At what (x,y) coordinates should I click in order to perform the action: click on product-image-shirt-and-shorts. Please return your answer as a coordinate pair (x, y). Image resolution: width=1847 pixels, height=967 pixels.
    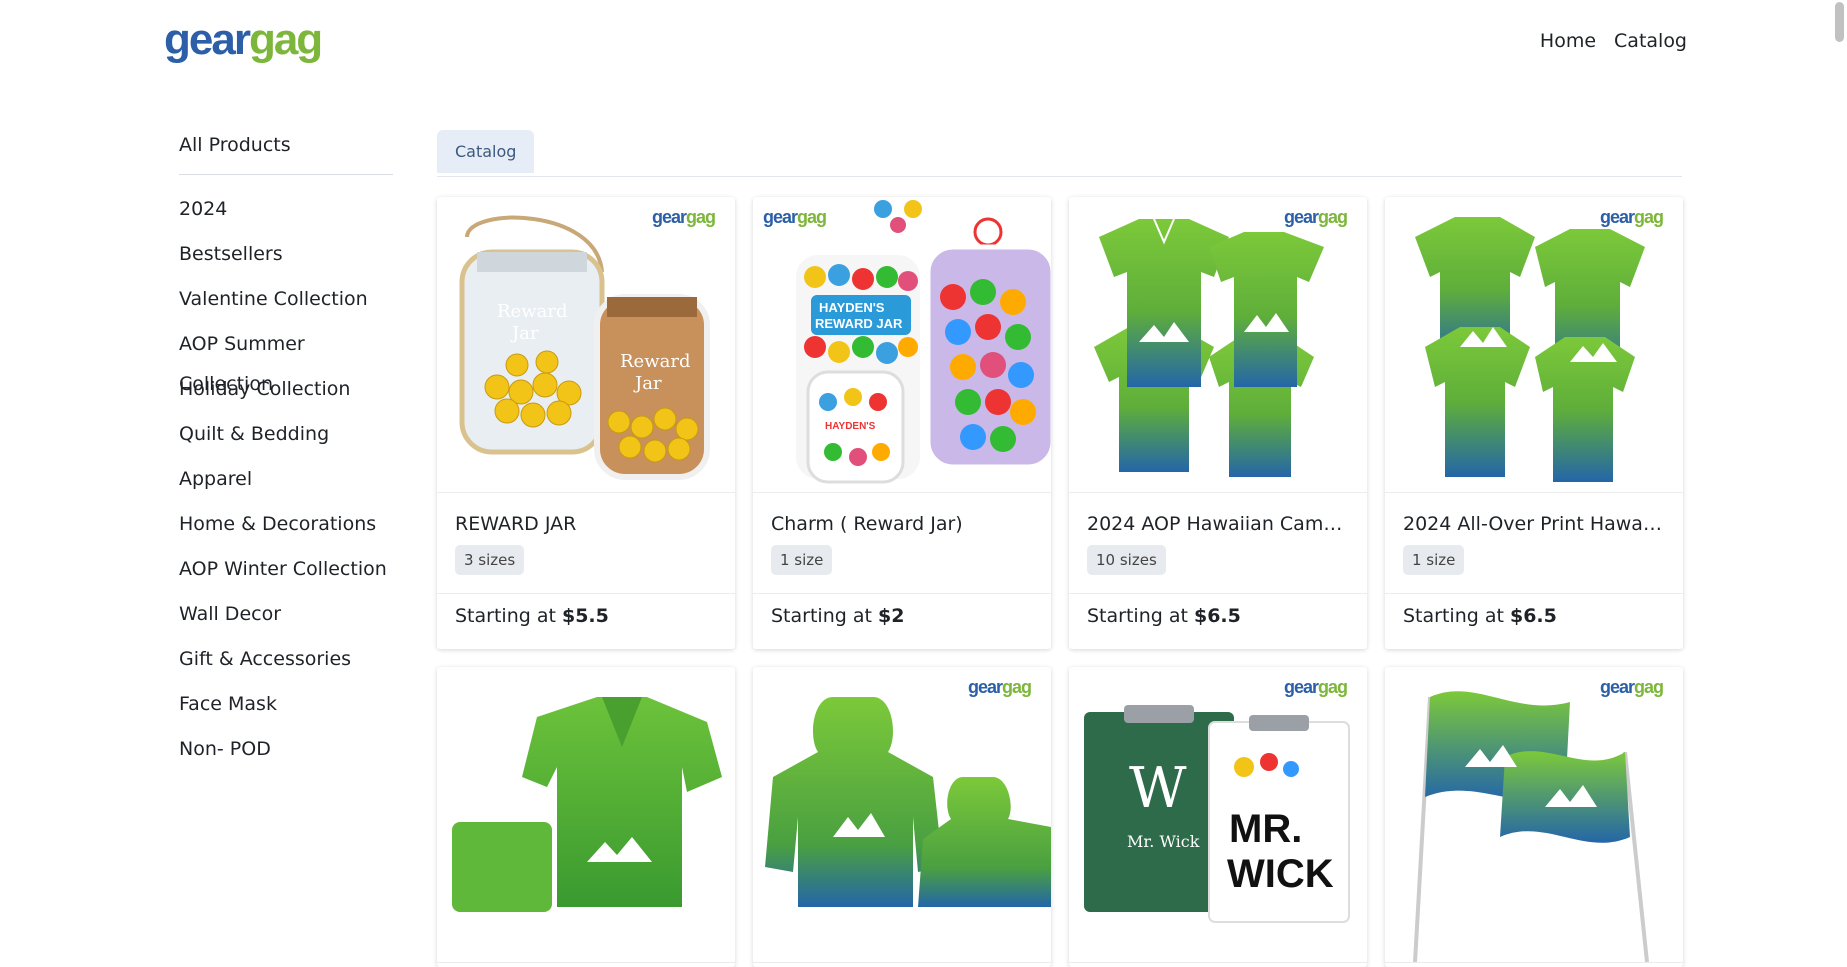
    Looking at the image, I should click on (586, 815).